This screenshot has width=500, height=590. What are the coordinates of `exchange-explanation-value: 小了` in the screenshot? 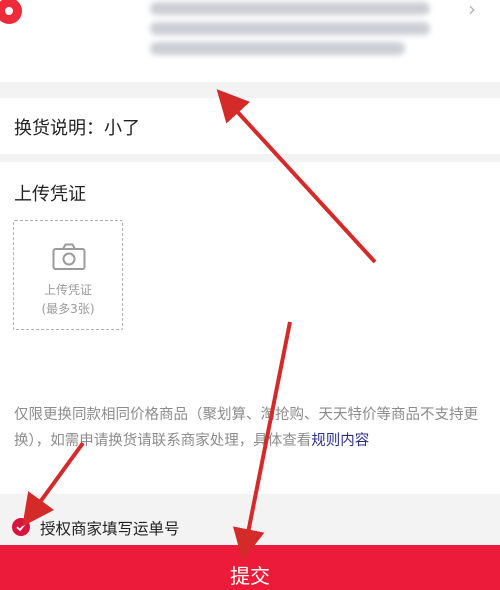 It's located at (122, 128).